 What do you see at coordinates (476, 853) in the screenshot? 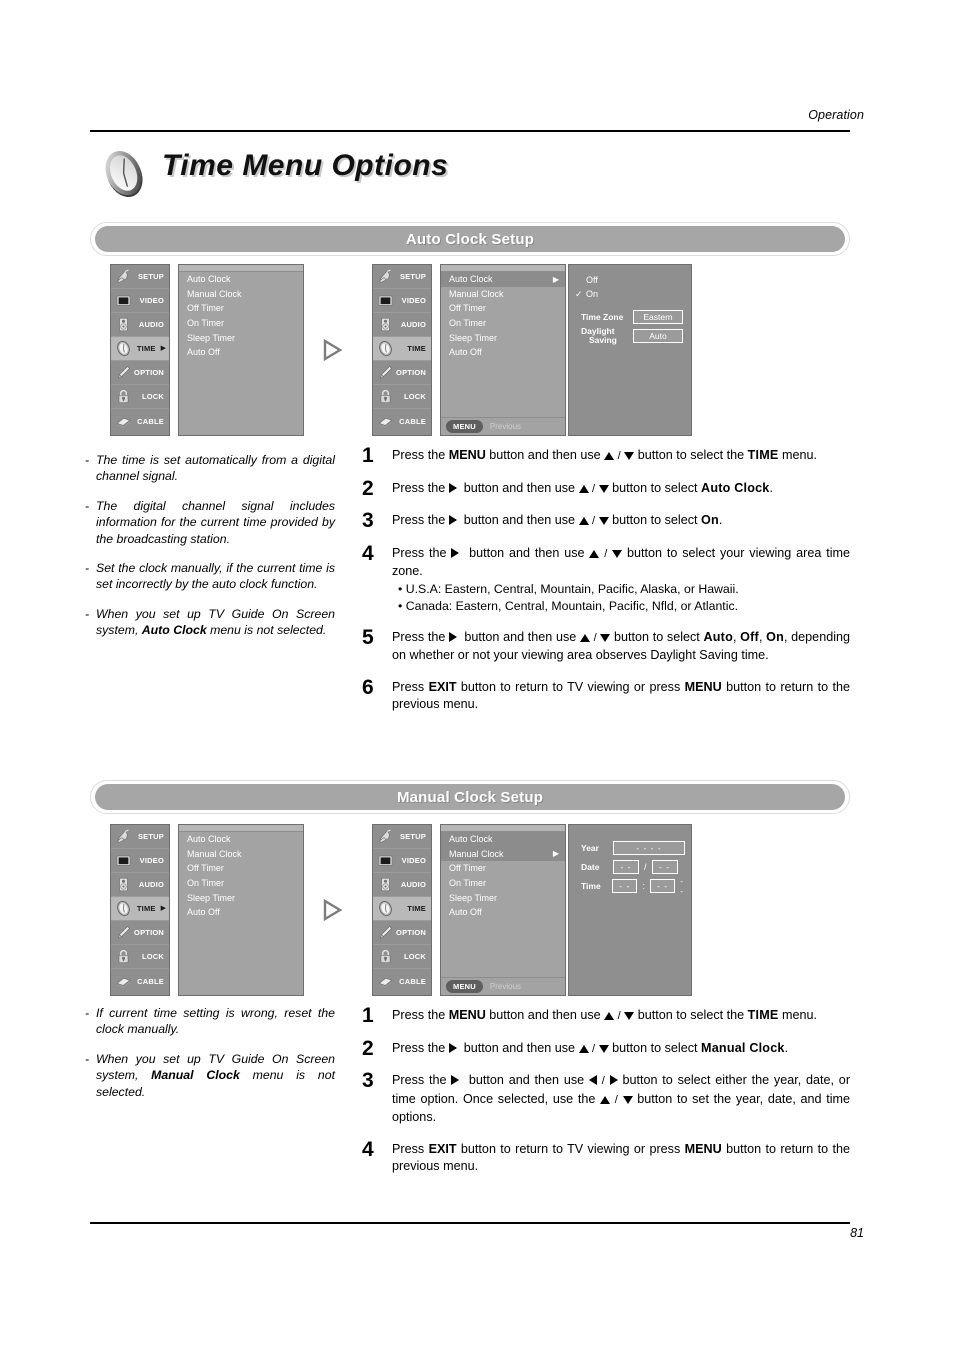
I see `osd-menu-item-label: Manual Clock` at bounding box center [476, 853].